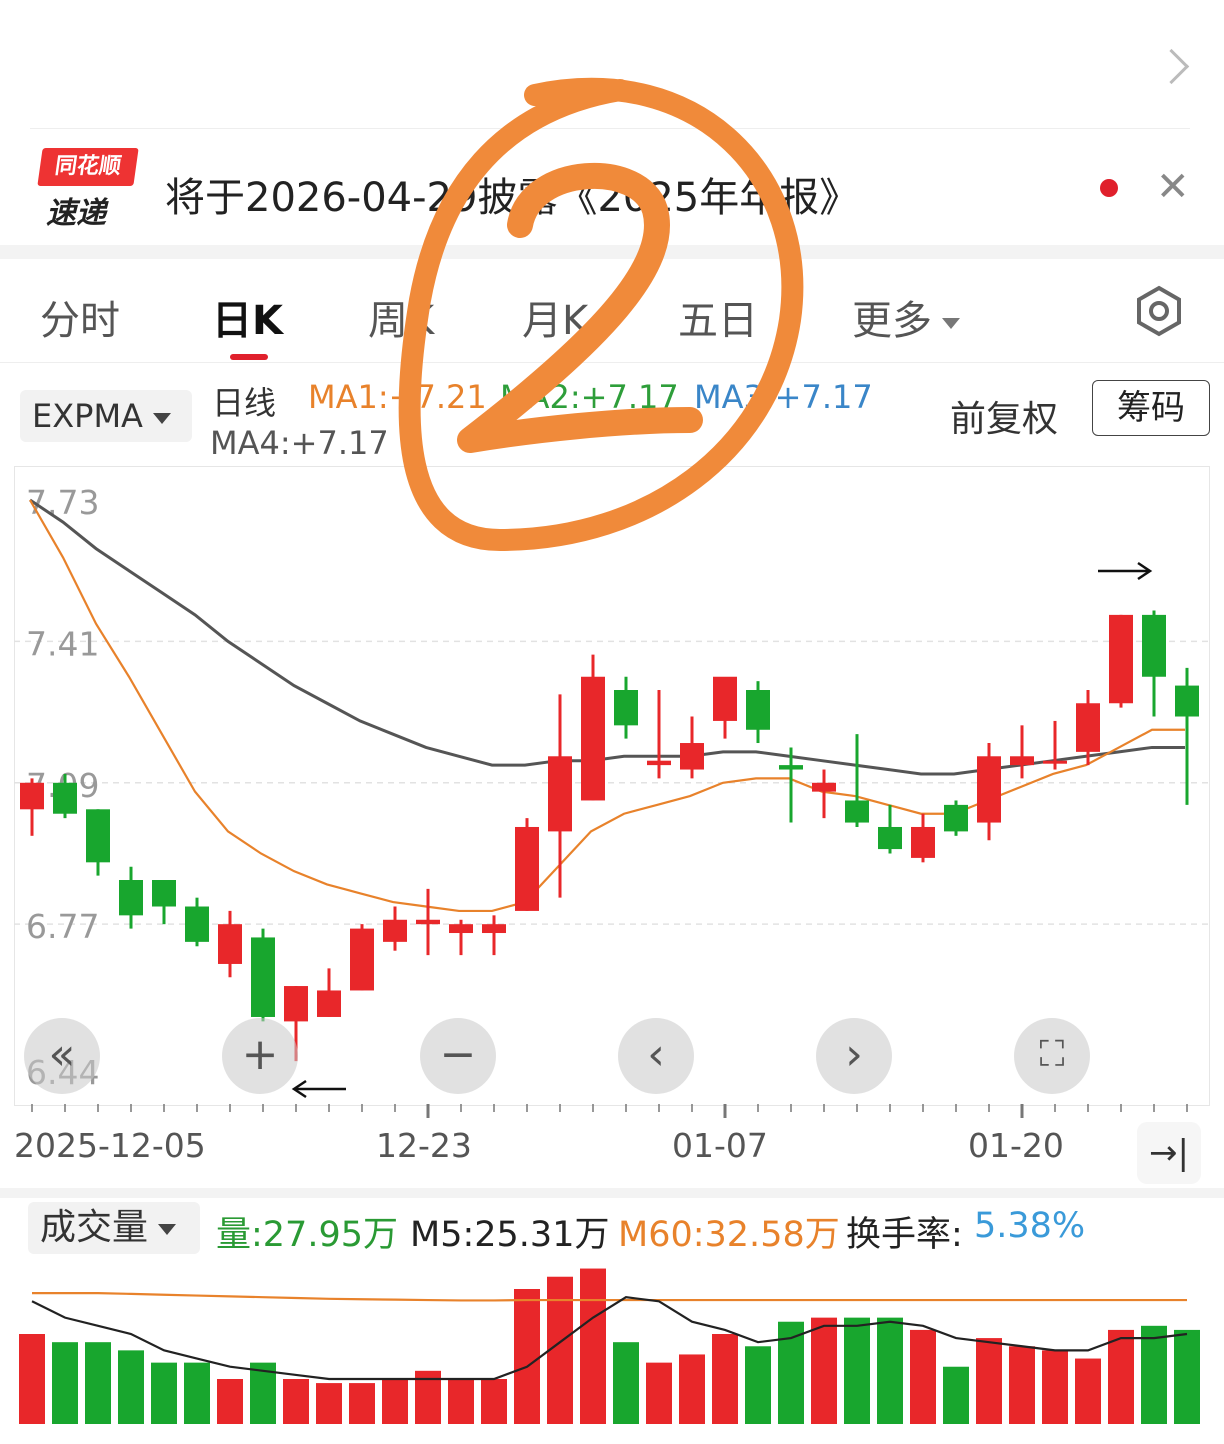 The width and height of the screenshot is (1224, 1444). I want to click on scroll-left-button: ‹, so click(656, 1056).